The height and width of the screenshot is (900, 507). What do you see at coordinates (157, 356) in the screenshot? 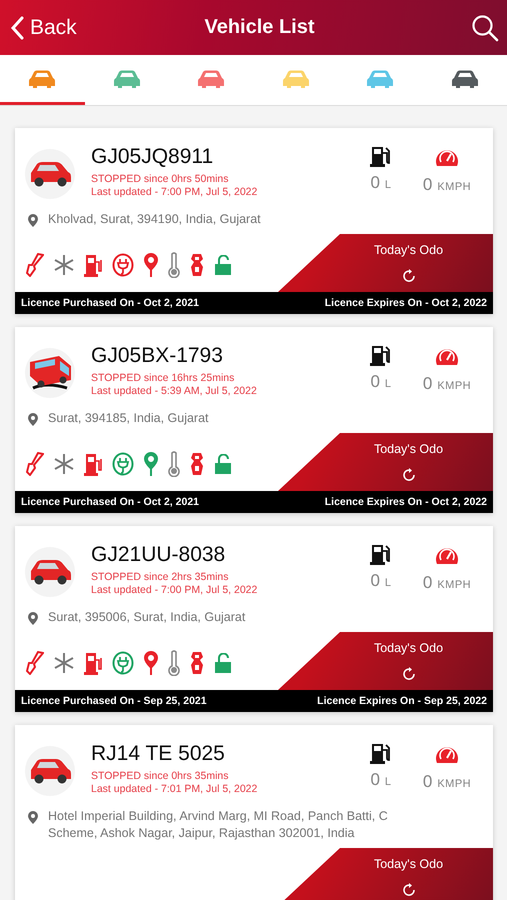
I see `vehicle-plate: GJ05BX-1793` at bounding box center [157, 356].